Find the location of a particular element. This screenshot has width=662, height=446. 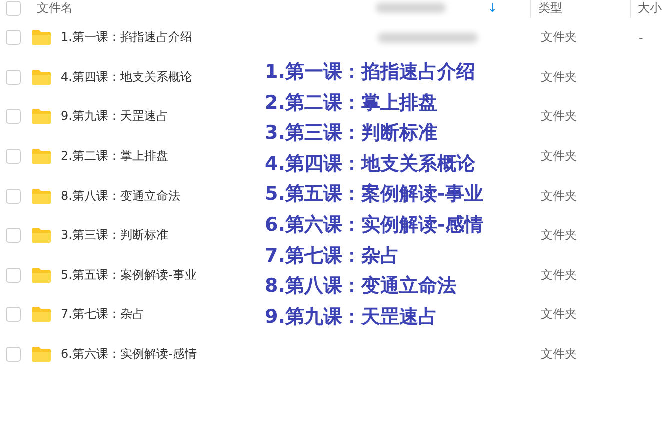

size-column-header: 大小 is located at coordinates (646, 8).